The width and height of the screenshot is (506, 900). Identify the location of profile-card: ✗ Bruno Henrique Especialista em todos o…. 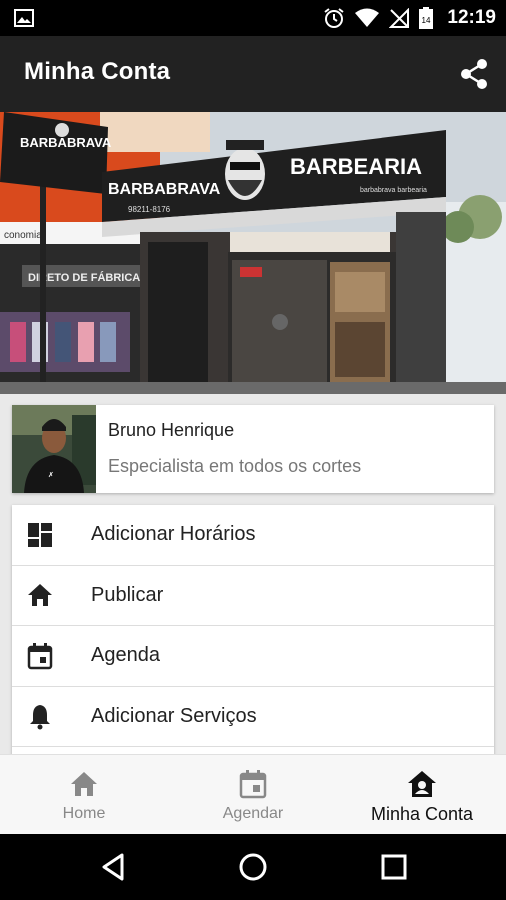
(253, 449).